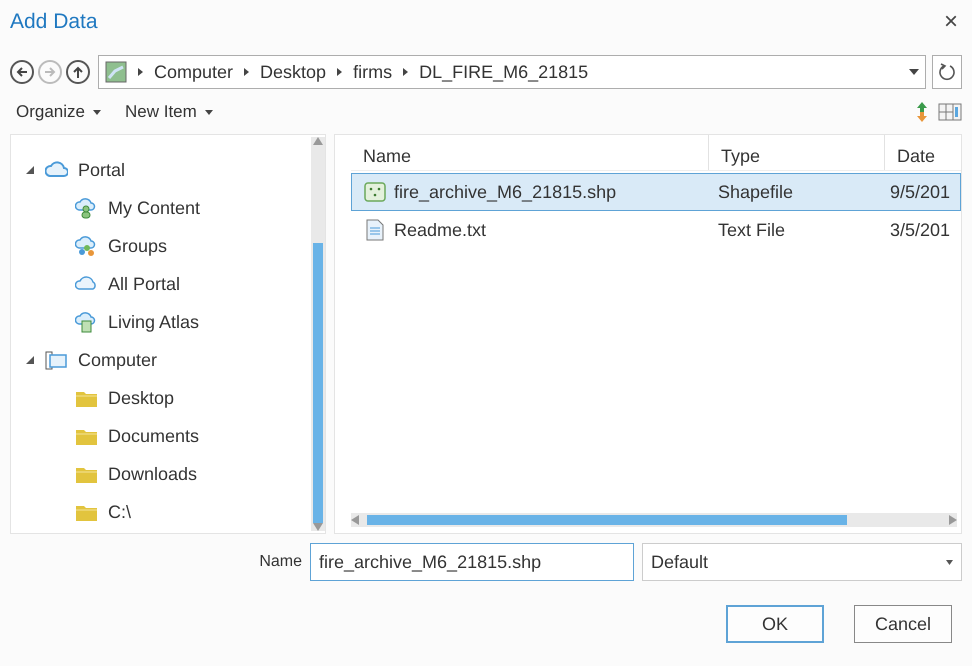 The height and width of the screenshot is (666, 972). I want to click on scroll-right-icon, so click(953, 520).